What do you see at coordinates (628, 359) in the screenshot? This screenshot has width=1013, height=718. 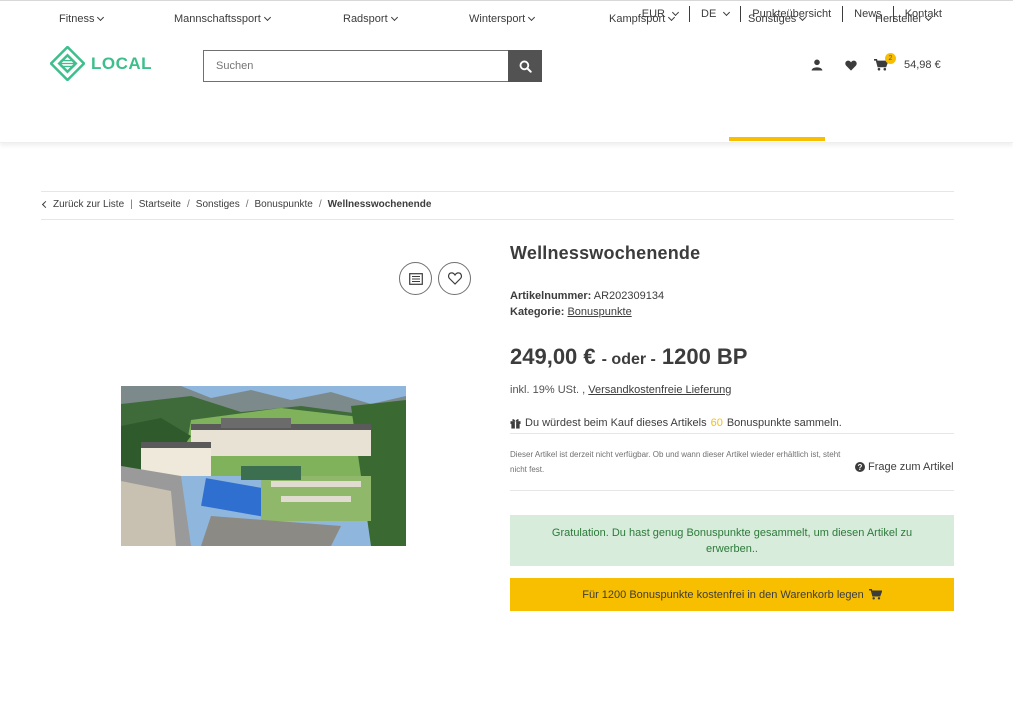 I see `price-or: - oder -` at bounding box center [628, 359].